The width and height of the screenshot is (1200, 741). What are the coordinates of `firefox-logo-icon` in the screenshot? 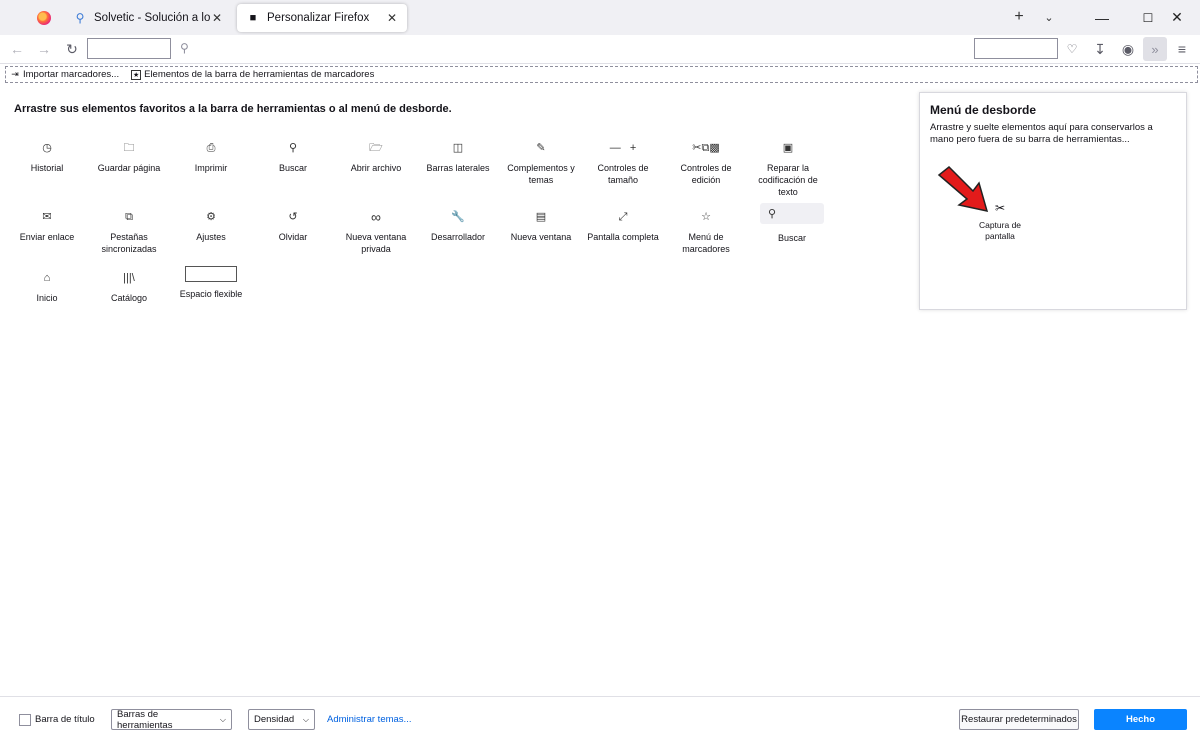 It's located at (44, 18).